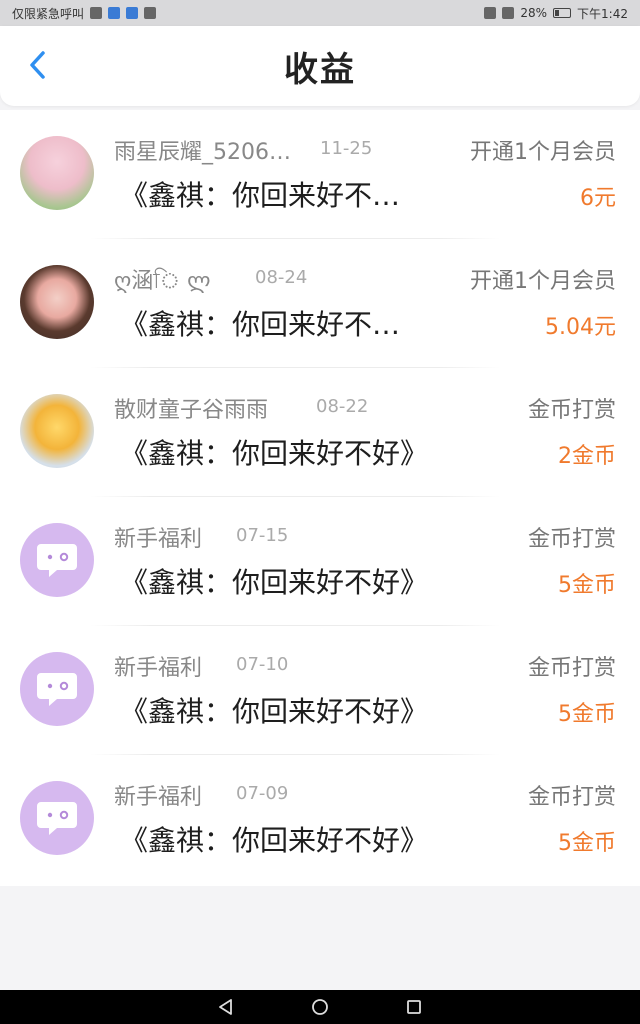 This screenshot has height=1024, width=640. Describe the element at coordinates (191, 410) in the screenshot. I see `user-name: 散财童子谷雨雨` at that location.